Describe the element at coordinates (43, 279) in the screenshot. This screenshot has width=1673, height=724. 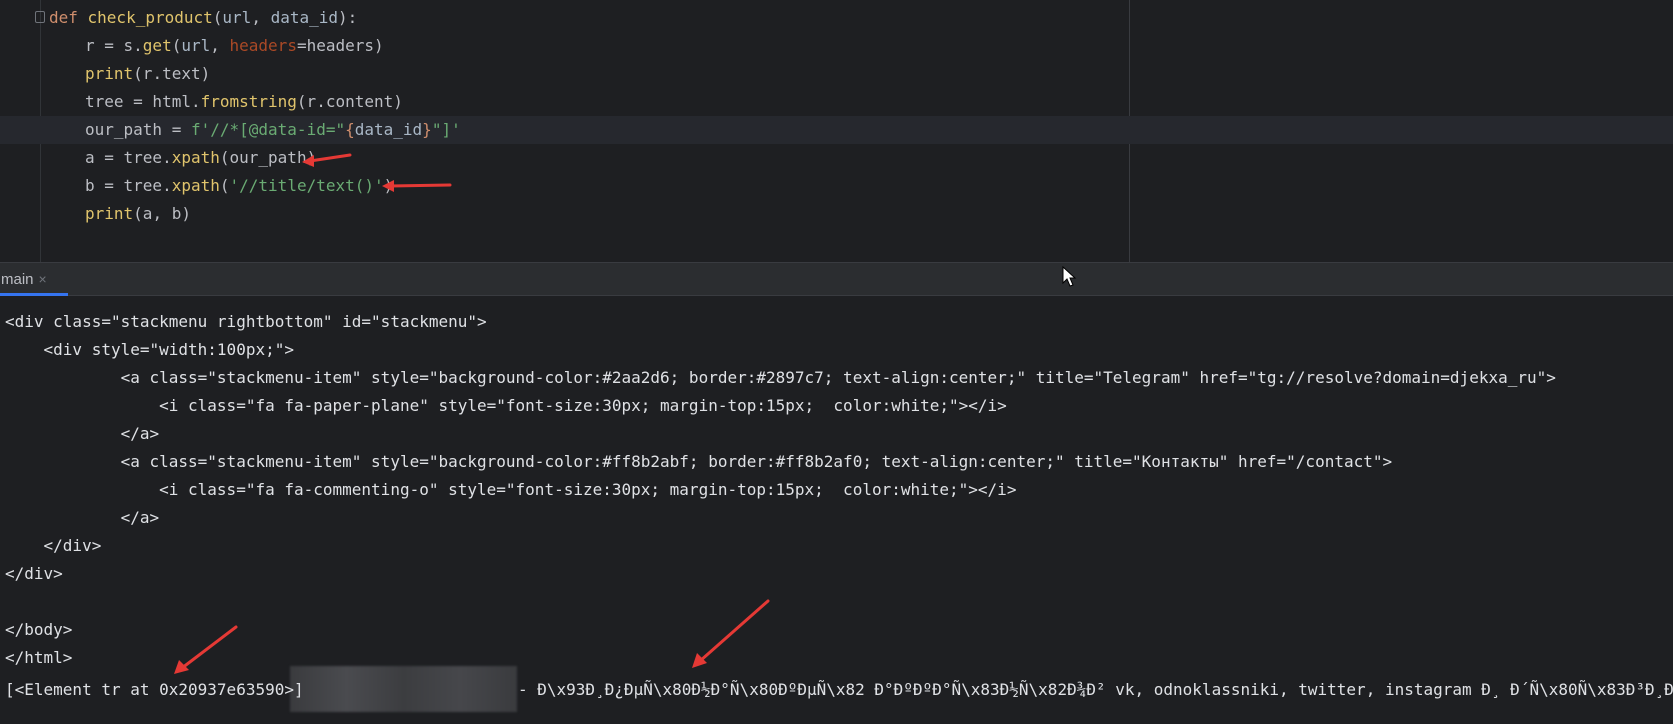
I see `close-icon: ×` at that location.